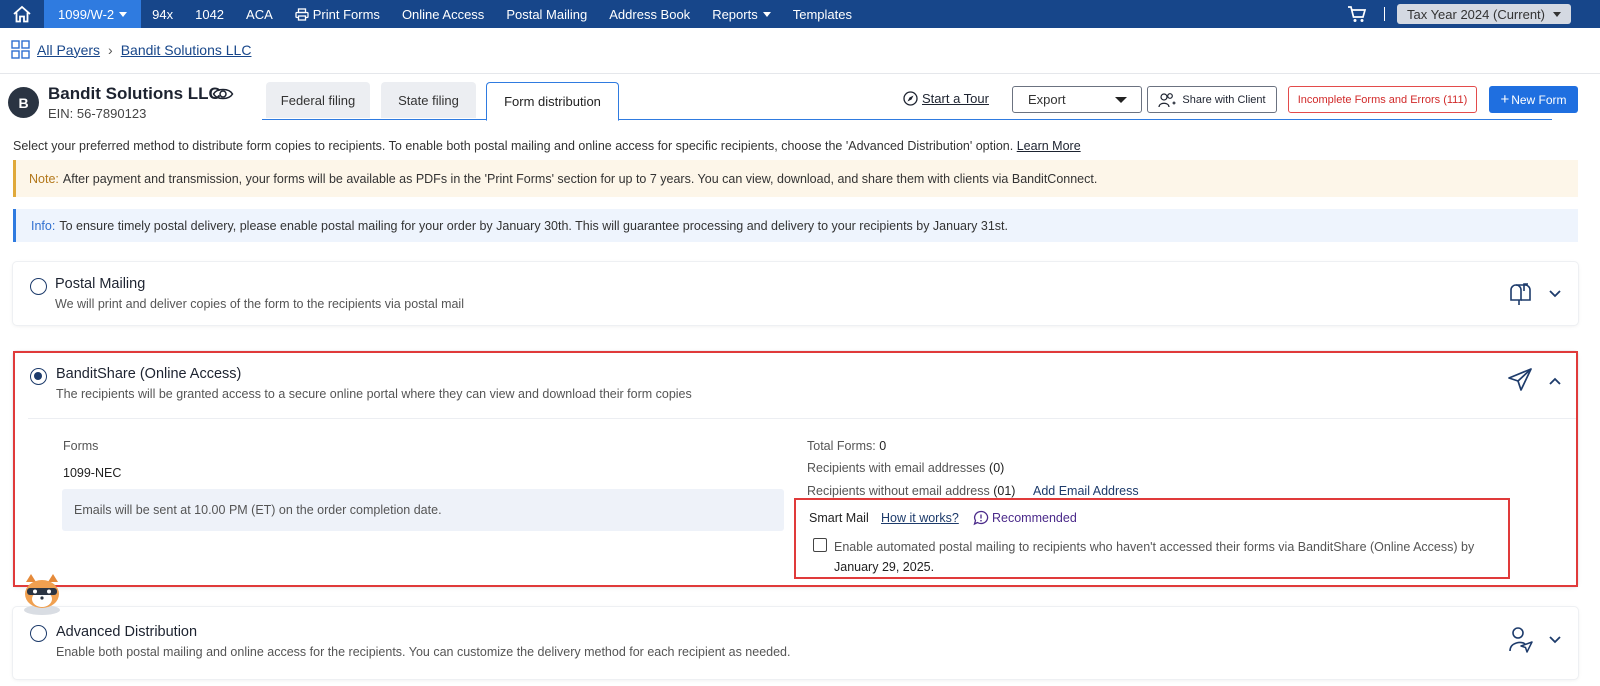 The width and height of the screenshot is (1600, 686). Describe the element at coordinates (546, 14) in the screenshot. I see `nav-postal-mailing: Postal Mailing` at that location.